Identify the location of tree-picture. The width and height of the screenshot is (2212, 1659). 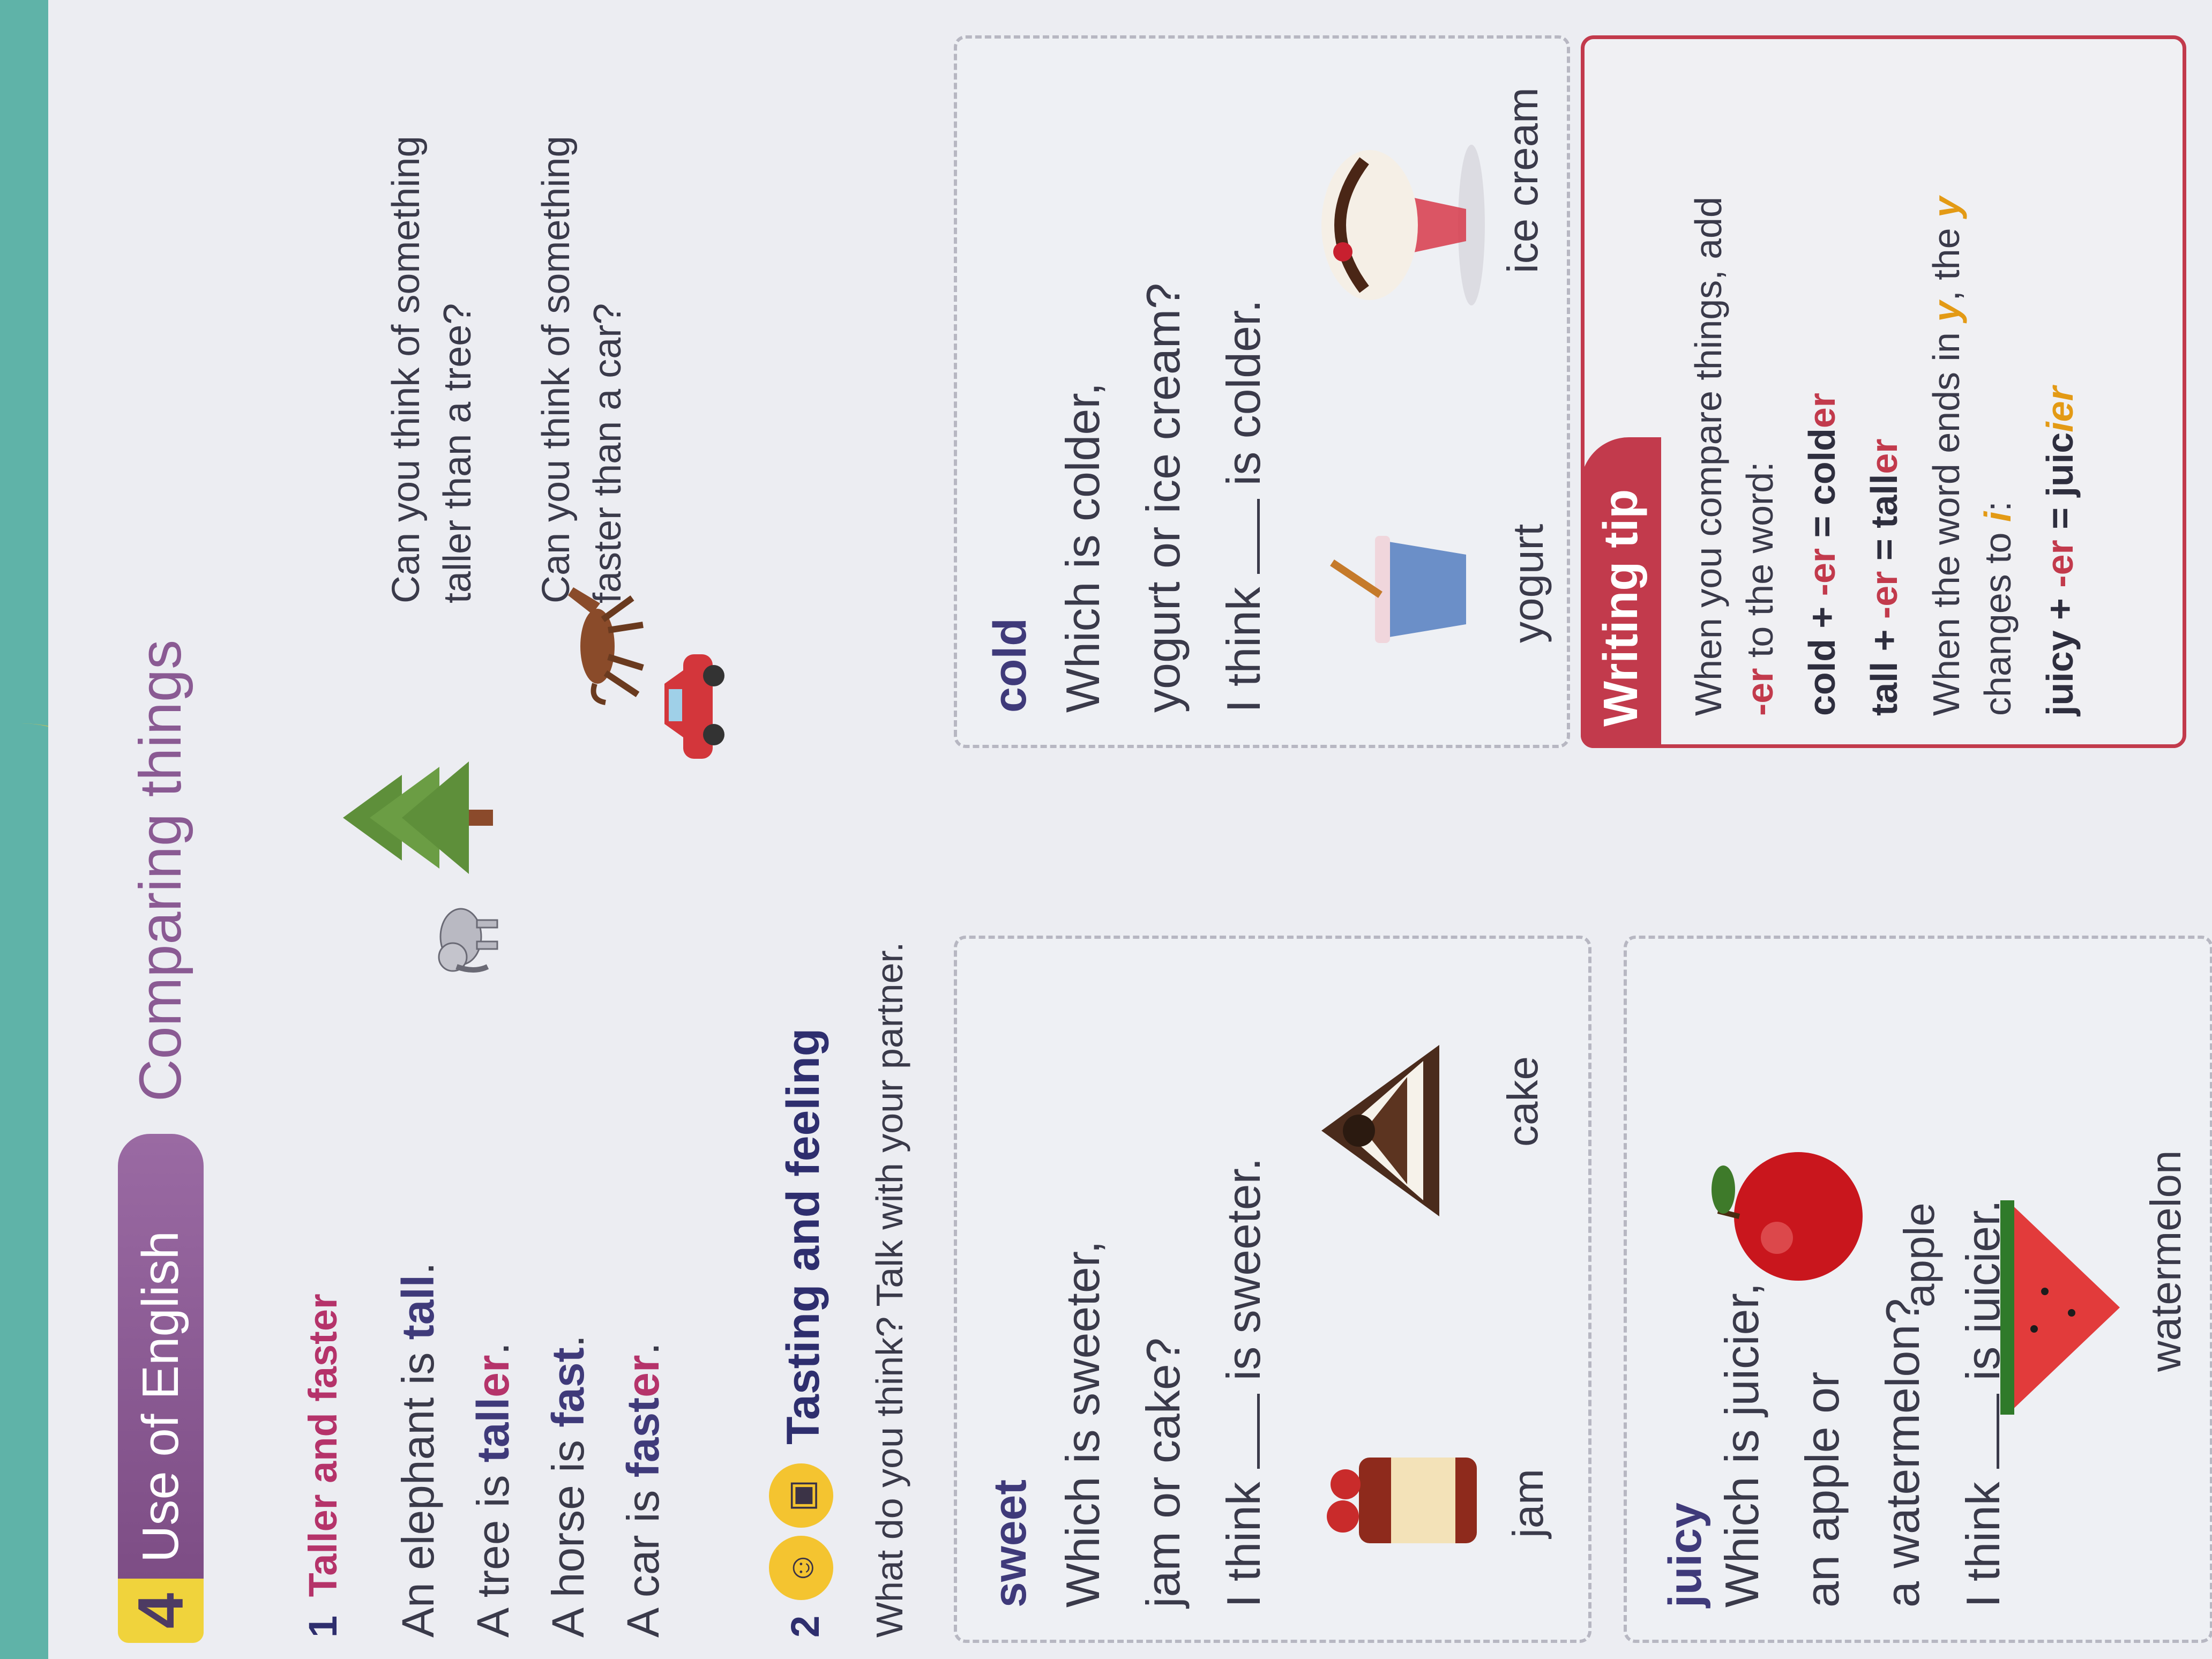
(418, 817).